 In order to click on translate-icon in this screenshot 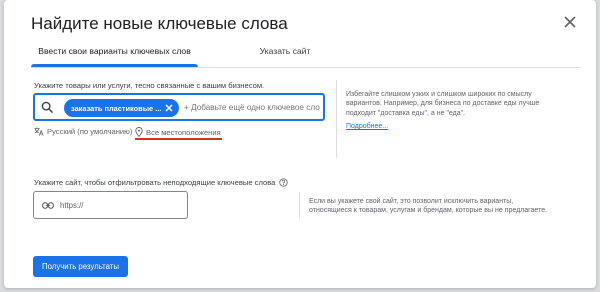, I will do `click(39, 131)`.